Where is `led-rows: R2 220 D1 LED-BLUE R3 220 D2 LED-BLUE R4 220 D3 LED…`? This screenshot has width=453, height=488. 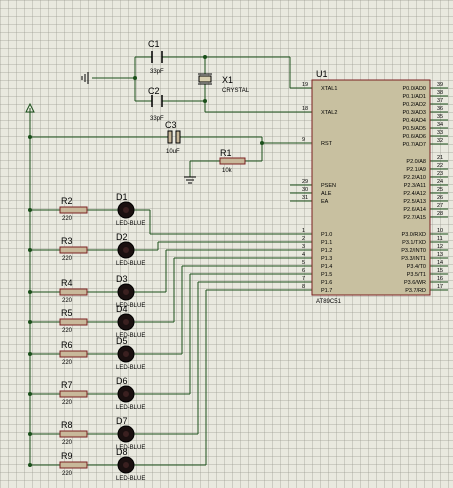 led-rows: R2 220 D1 LED-BLUE R3 220 D2 LED-BLUE R4 220 D3 LED… is located at coordinates (102, 337).